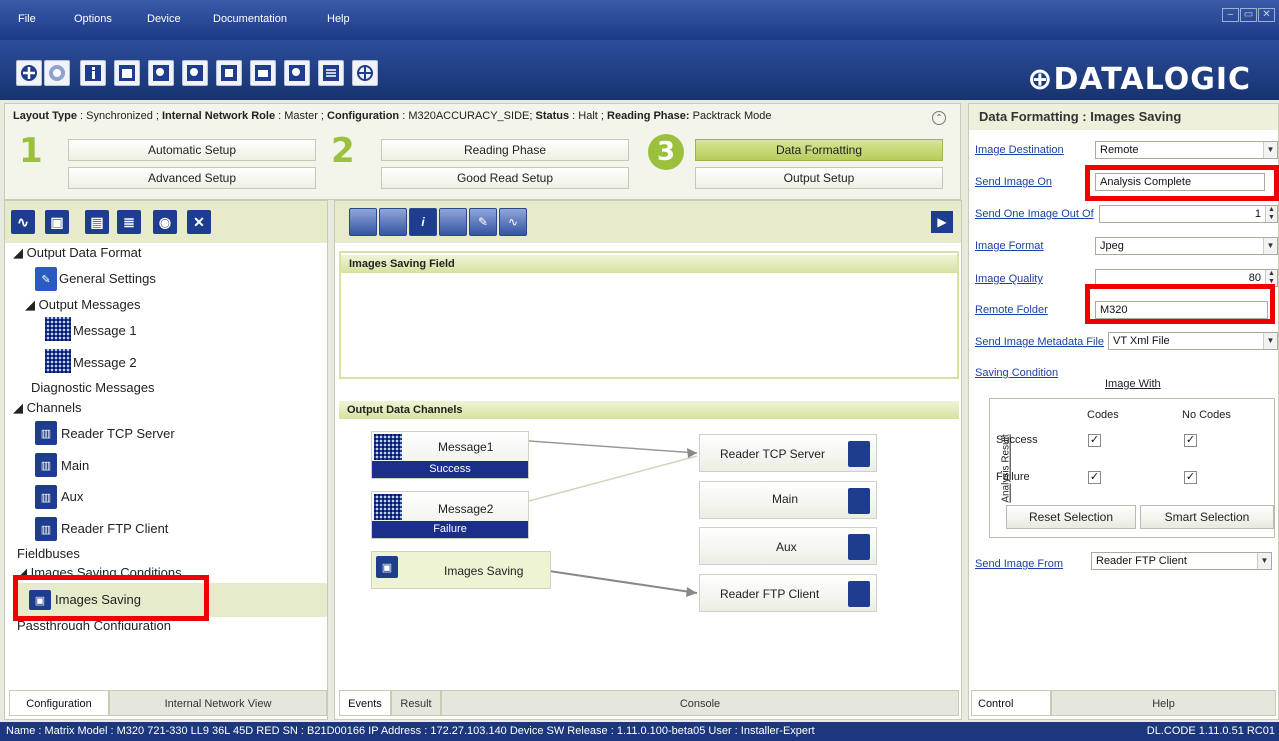 This screenshot has height=741, width=1279. I want to click on target-icon, so click(365, 73).